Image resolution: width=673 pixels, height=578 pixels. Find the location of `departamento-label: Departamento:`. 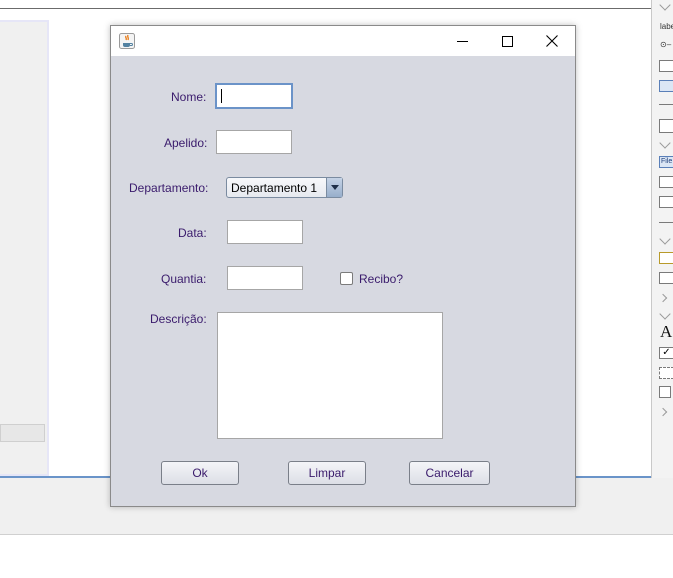

departamento-label: Departamento: is located at coordinates (169, 188).